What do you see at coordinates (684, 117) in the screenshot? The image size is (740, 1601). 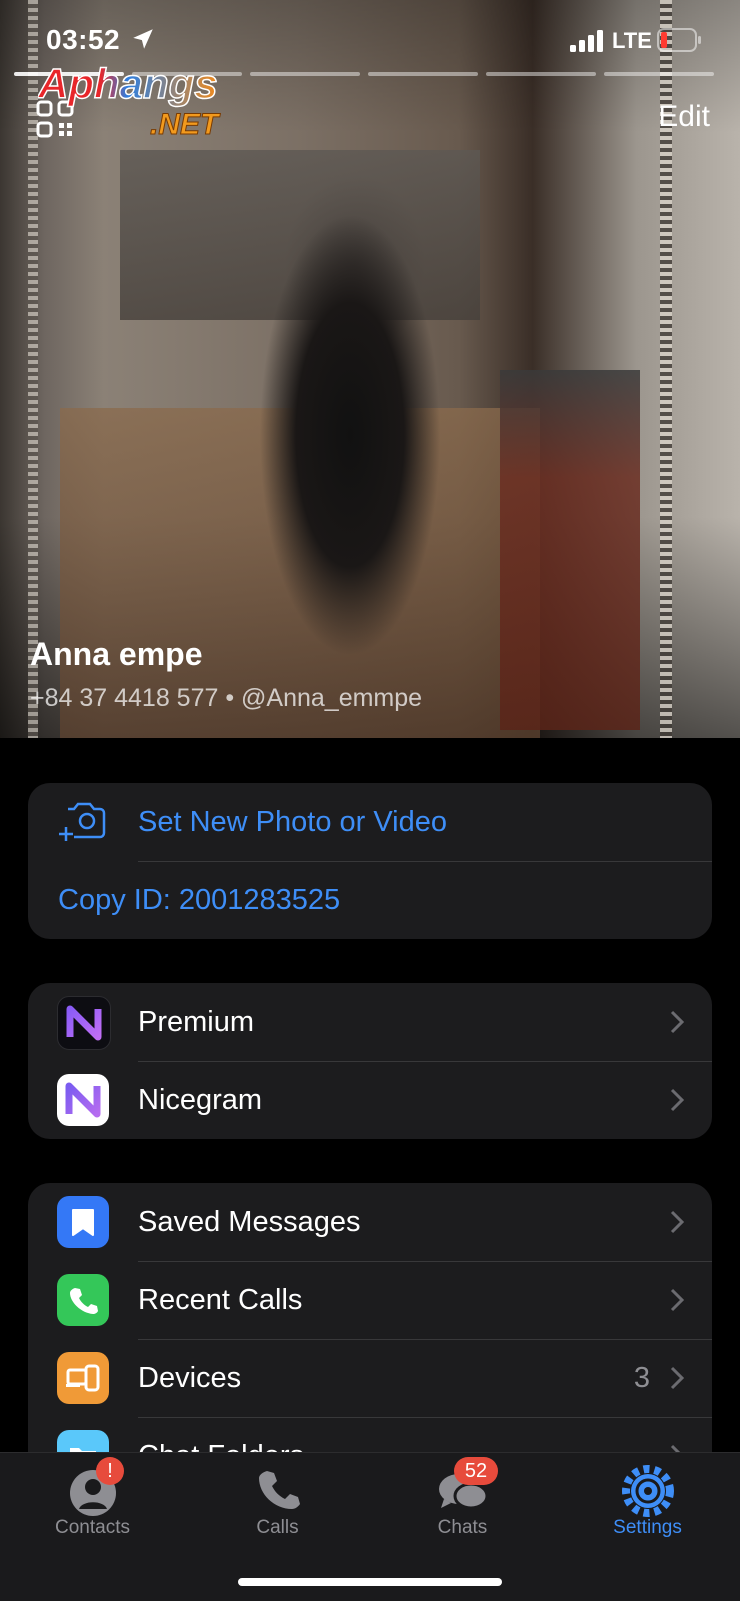 I see `edit-button: Edit` at bounding box center [684, 117].